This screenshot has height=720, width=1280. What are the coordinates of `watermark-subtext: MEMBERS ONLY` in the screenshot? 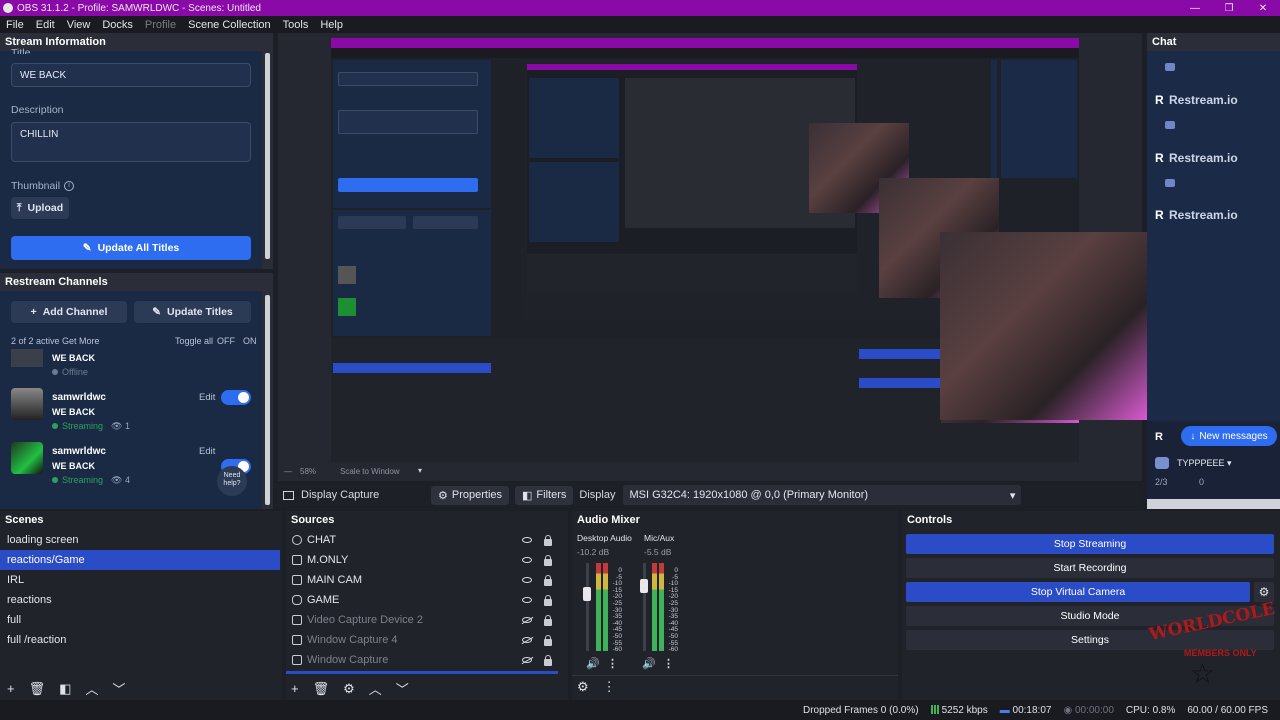 It's located at (1220, 653).